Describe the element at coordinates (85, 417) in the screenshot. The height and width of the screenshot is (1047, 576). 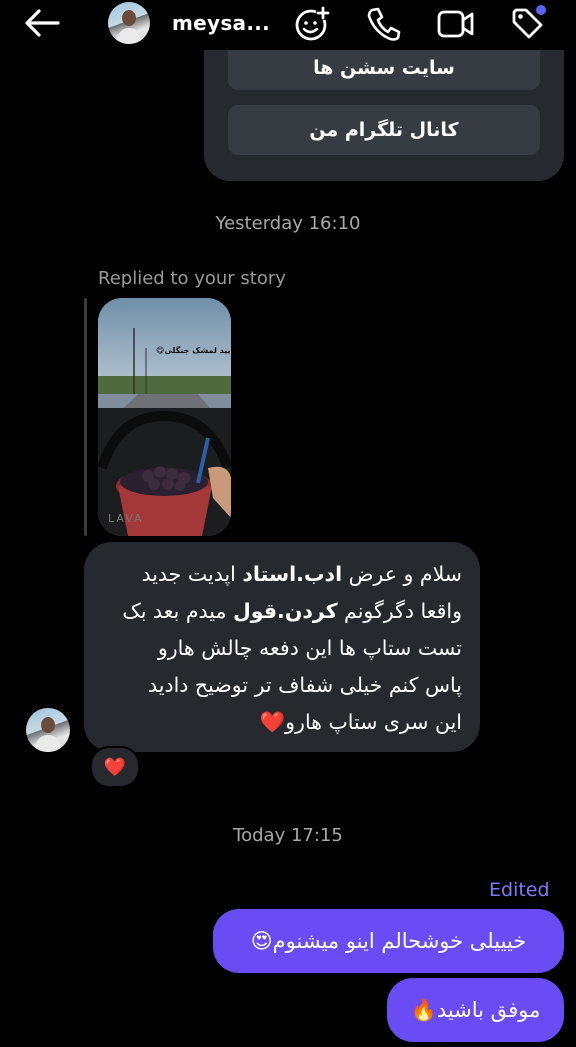
I see `reply-indicator-bar` at that location.